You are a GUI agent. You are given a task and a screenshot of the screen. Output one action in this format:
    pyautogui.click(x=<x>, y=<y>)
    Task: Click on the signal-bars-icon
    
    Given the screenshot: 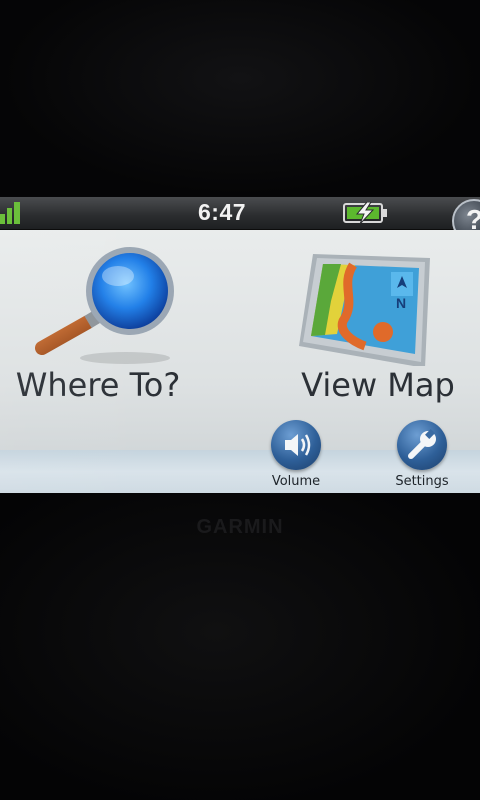 What is the action you would take?
    pyautogui.click(x=10, y=213)
    